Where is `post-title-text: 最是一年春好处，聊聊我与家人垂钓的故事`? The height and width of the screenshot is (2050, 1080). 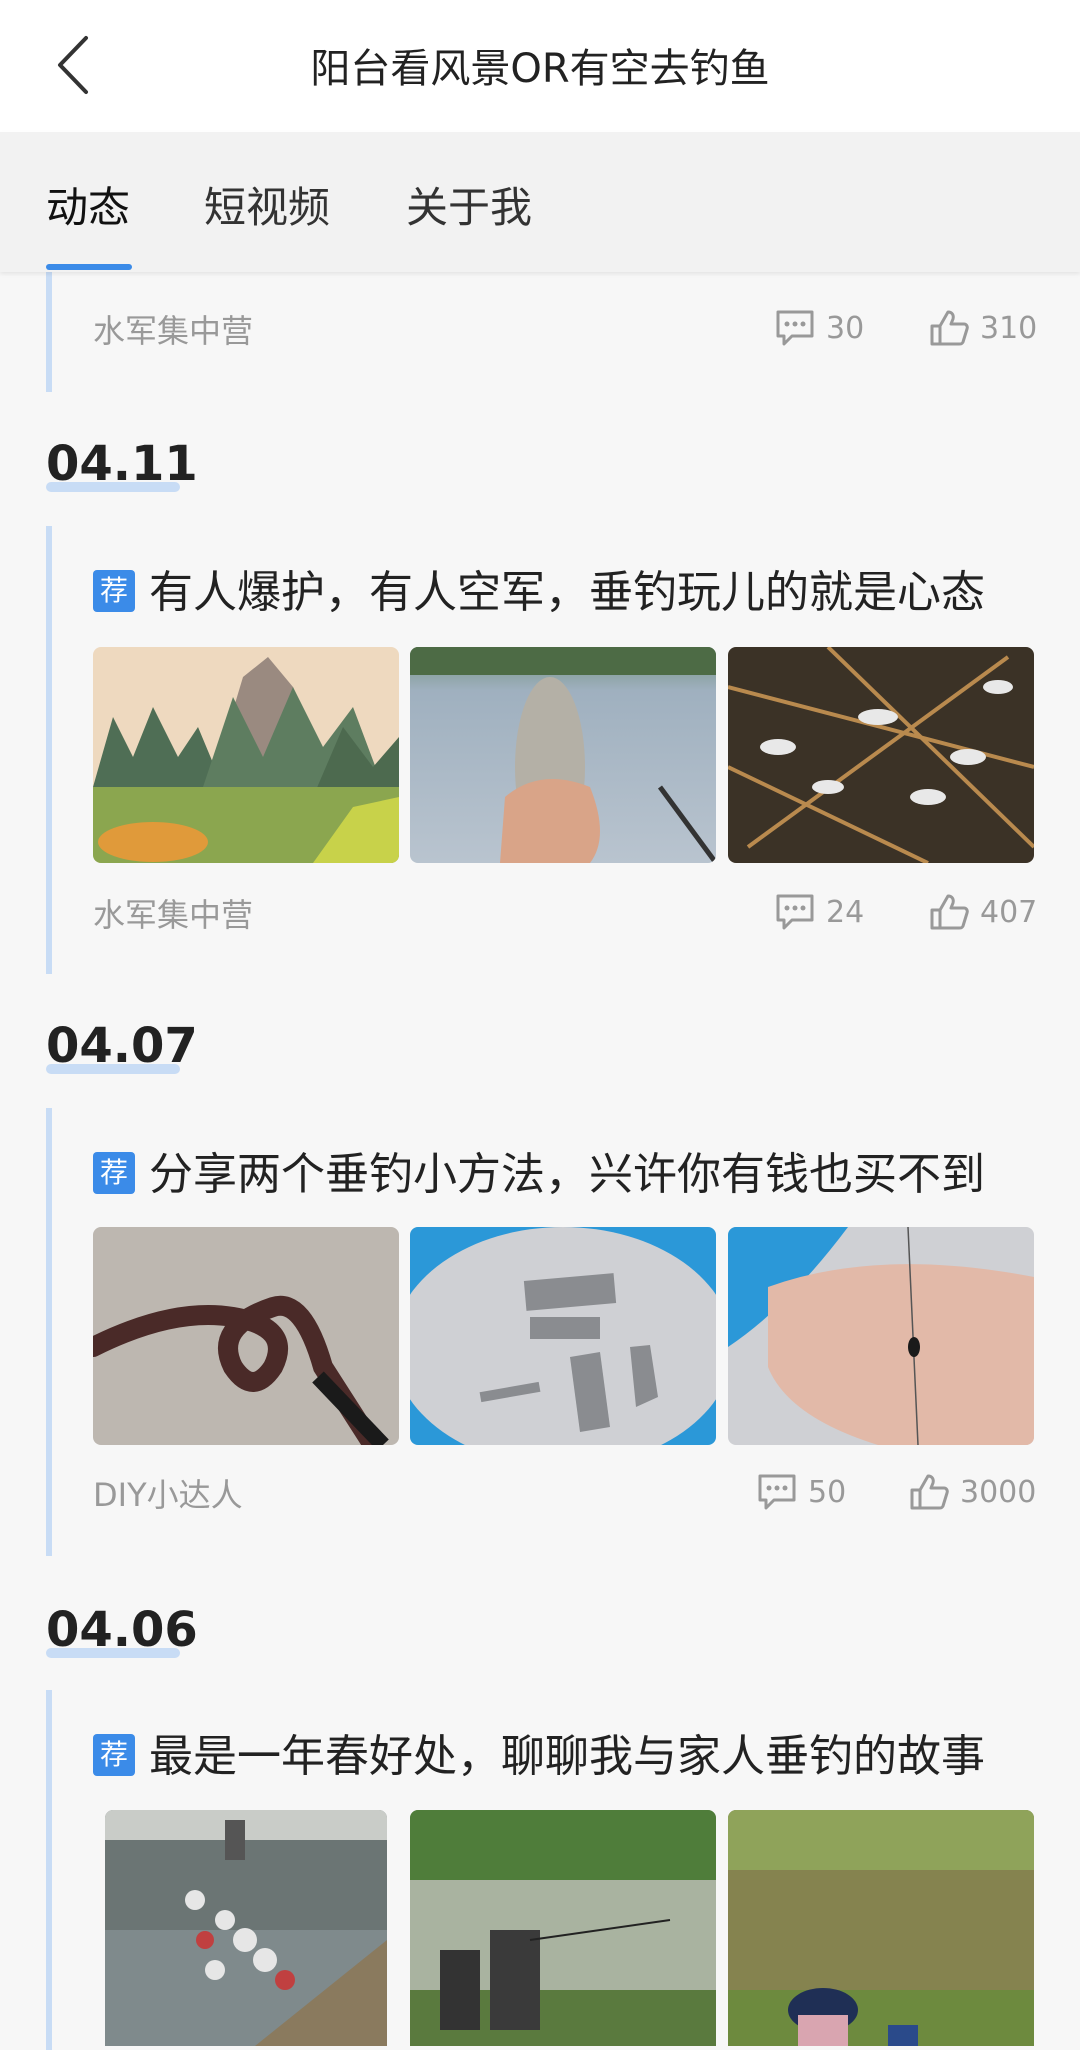
post-title-text: 最是一年春好处，聊聊我与家人垂钓的故事 is located at coordinates (567, 1756).